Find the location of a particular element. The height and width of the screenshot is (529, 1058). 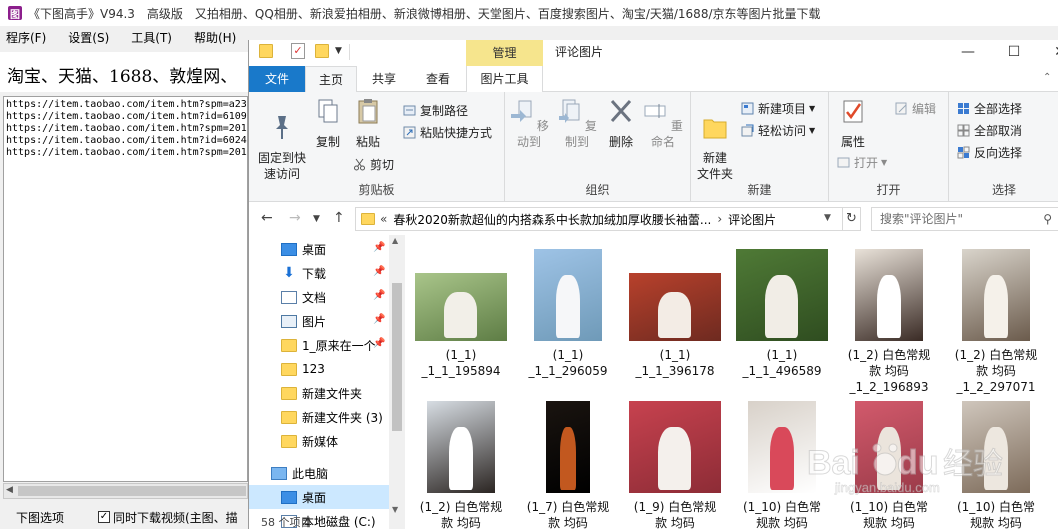

cut-button: 剪切 is located at coordinates (373, 164).